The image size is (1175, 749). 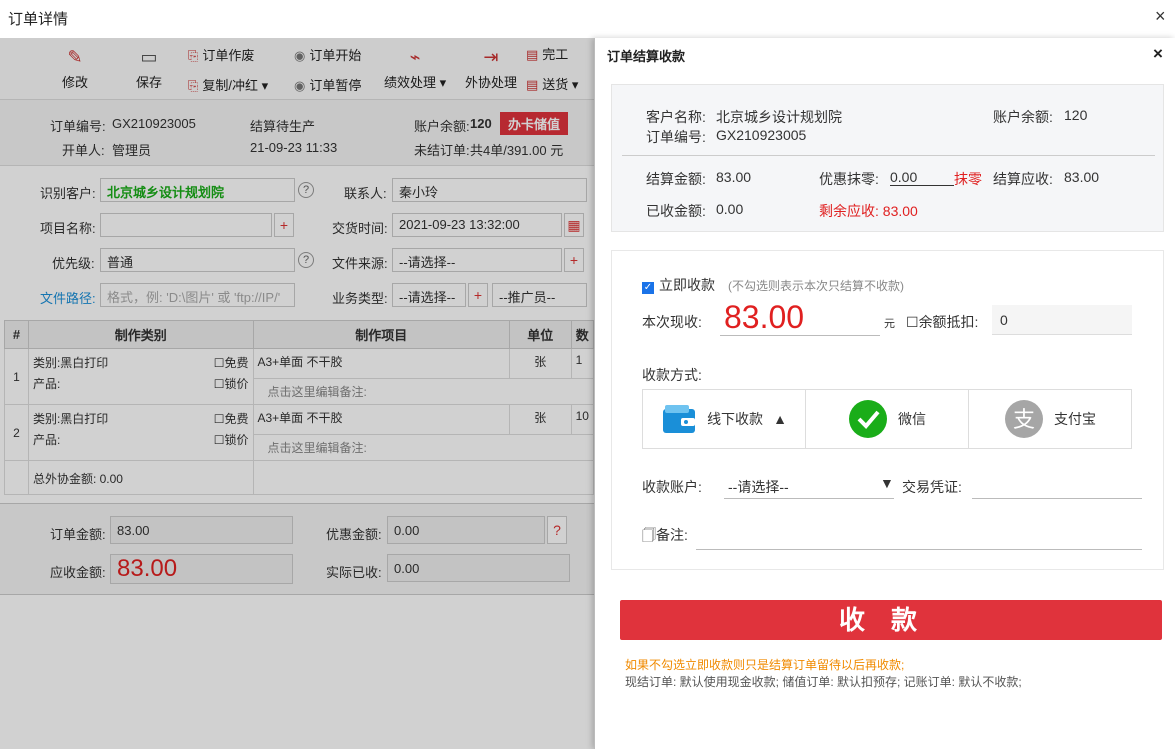 I want to click on round-button: 抹零, so click(x=968, y=179).